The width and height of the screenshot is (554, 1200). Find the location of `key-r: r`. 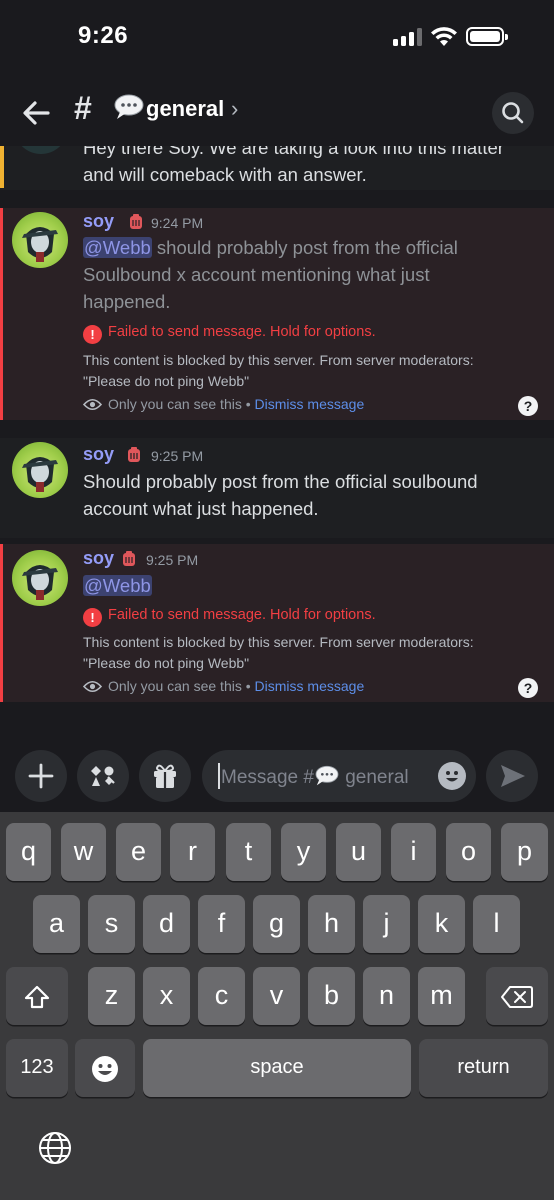

key-r: r is located at coordinates (192, 852).